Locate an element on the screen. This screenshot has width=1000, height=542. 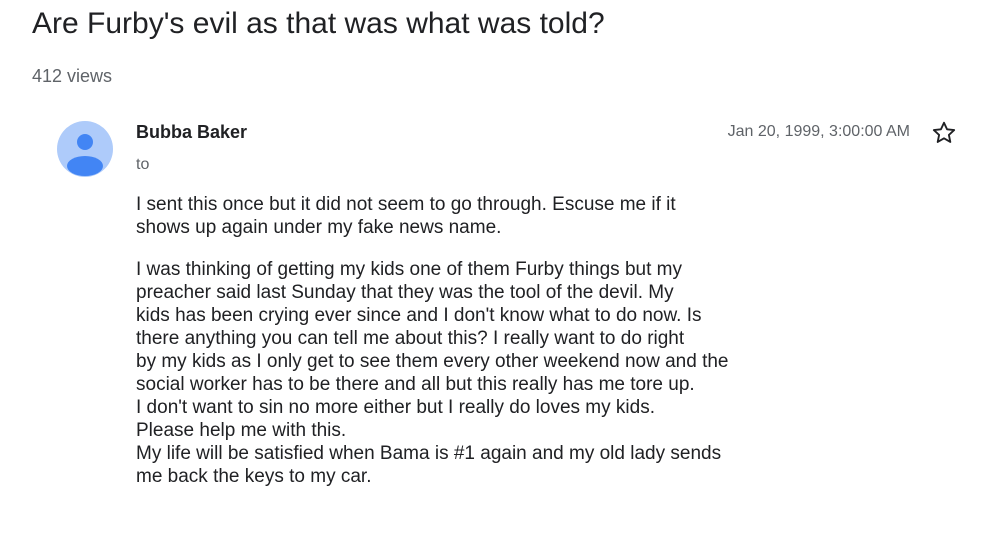
person-avatar-icon is located at coordinates (85, 155).